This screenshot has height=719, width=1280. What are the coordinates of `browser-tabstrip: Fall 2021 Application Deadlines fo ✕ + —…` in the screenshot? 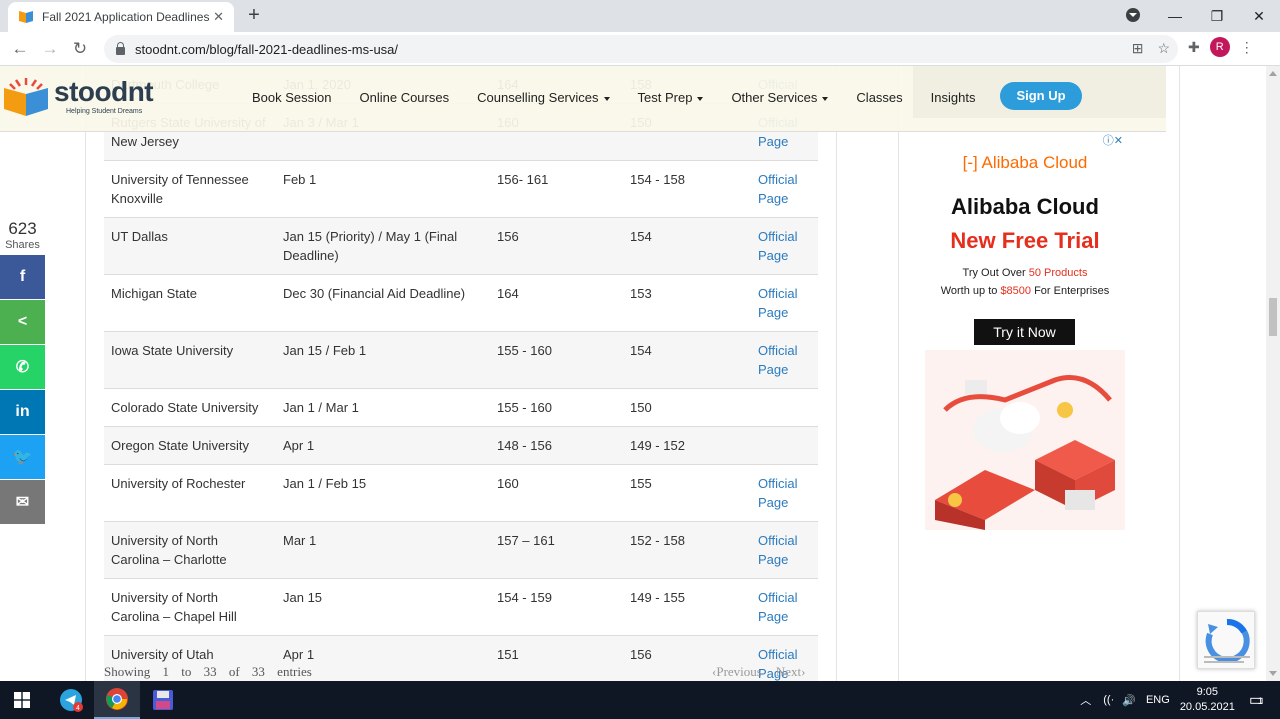 It's located at (640, 16).